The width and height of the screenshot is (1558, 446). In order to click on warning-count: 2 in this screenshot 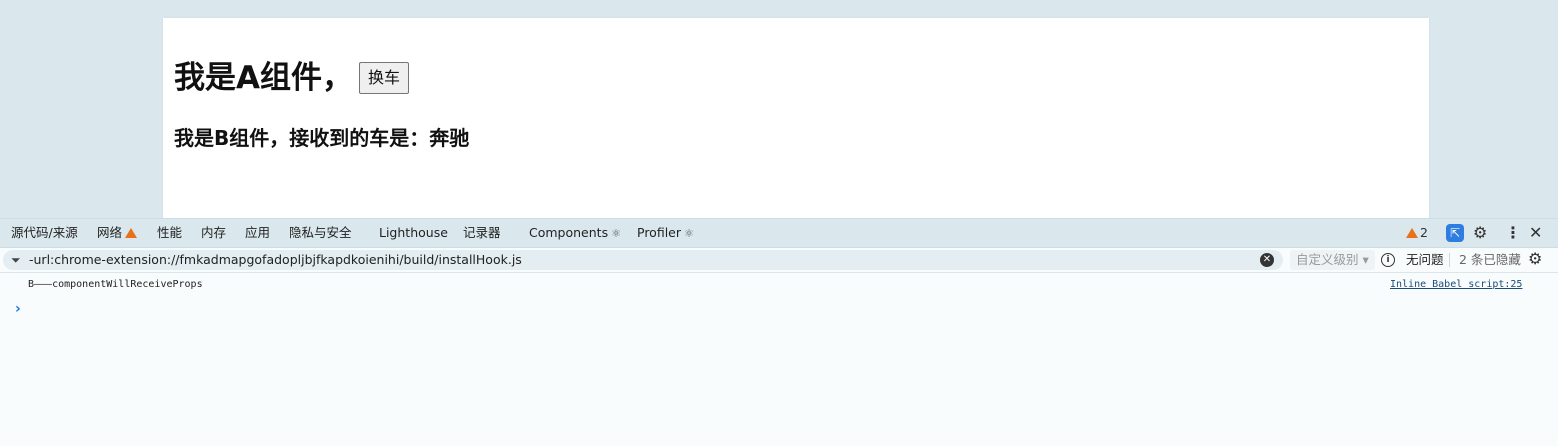, I will do `click(1424, 232)`.